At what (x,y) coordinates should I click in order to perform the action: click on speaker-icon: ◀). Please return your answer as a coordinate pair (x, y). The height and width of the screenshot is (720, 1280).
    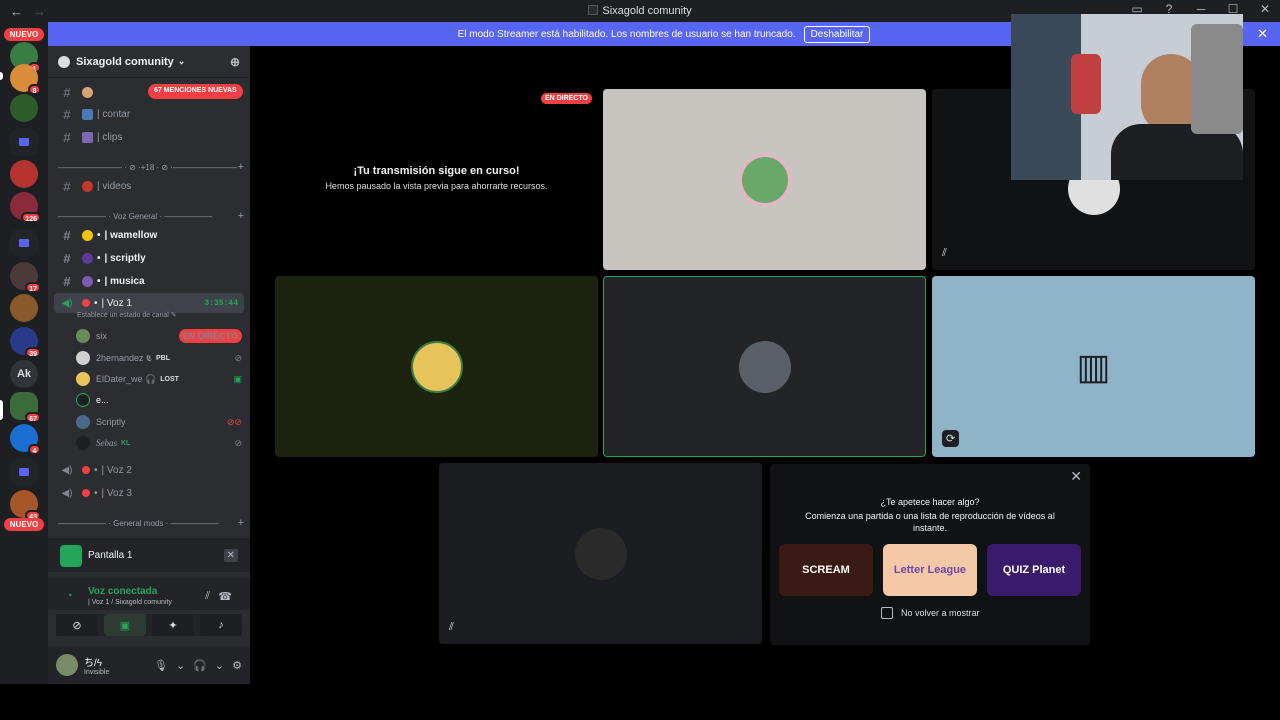
    Looking at the image, I should click on (67, 493).